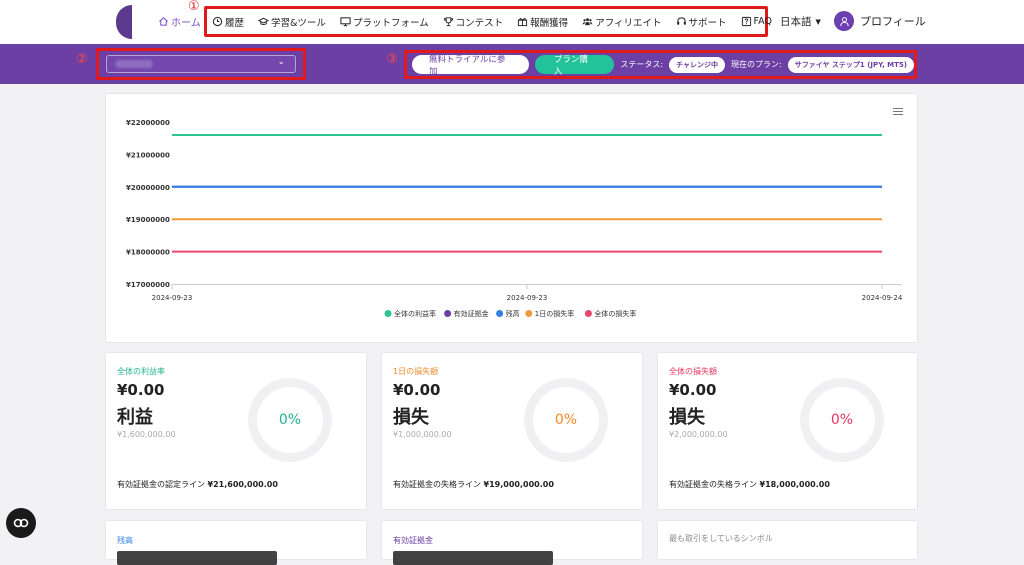 The image size is (1024, 565). What do you see at coordinates (574, 66) in the screenshot?
I see `buy-plan-button: プラン購入` at bounding box center [574, 66].